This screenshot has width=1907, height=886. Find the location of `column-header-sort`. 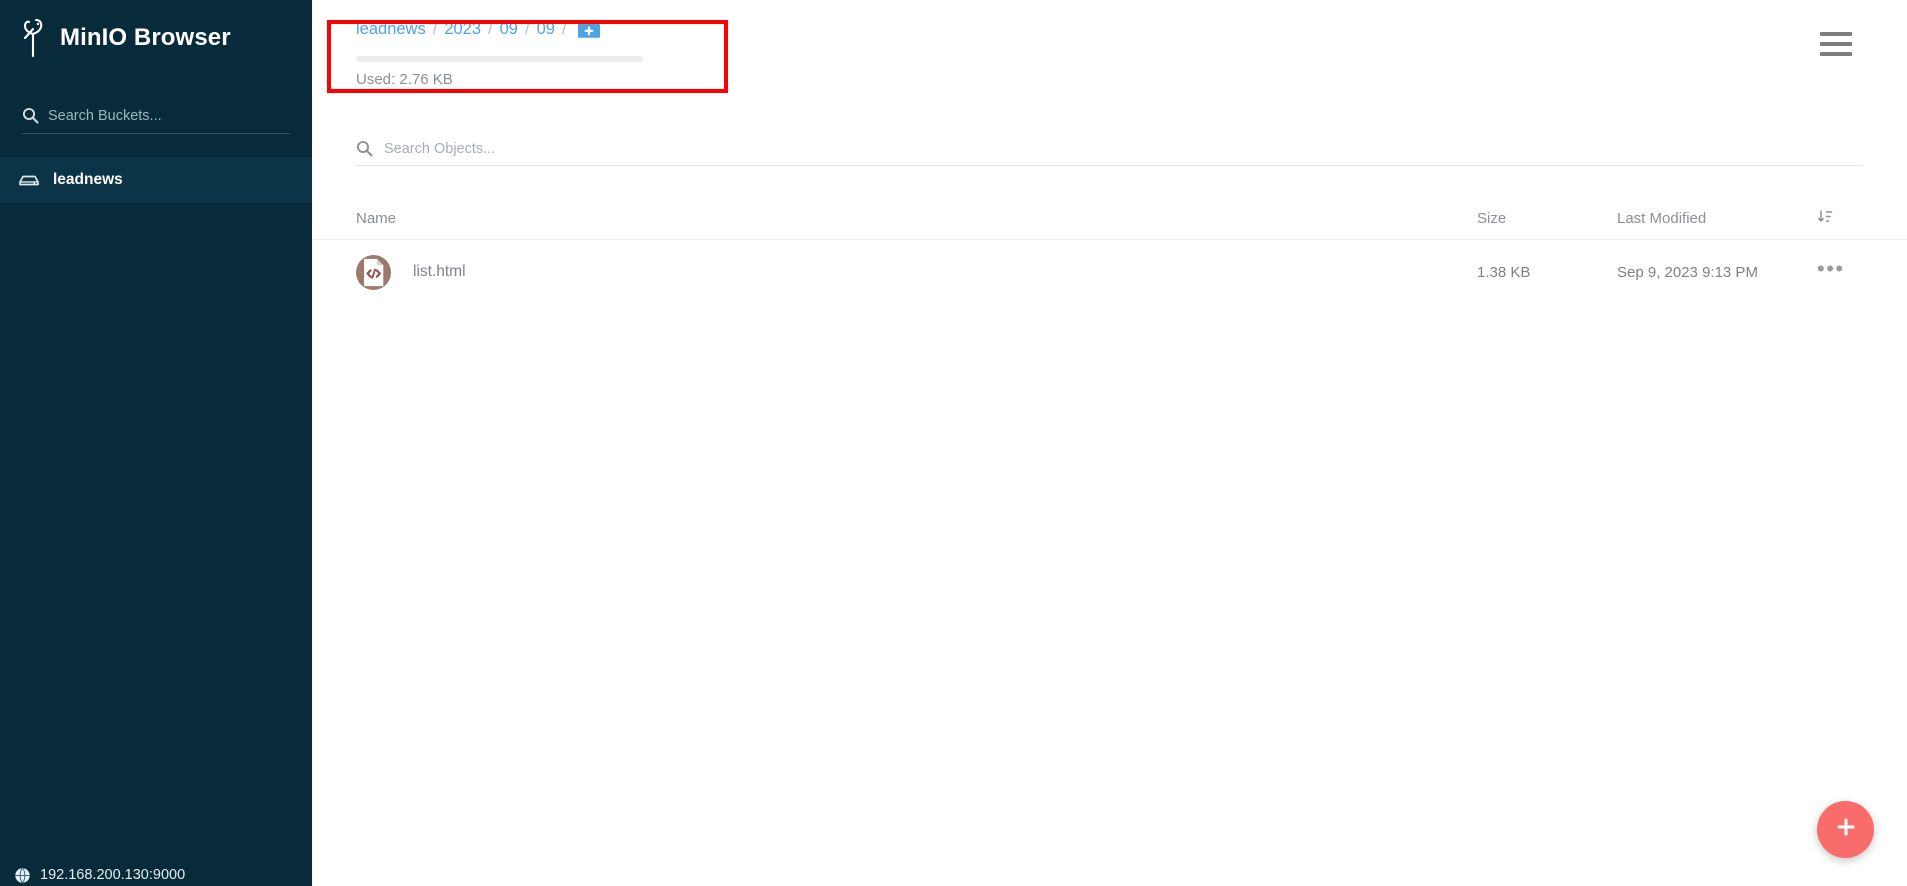

column-header-sort is located at coordinates (1847, 218).